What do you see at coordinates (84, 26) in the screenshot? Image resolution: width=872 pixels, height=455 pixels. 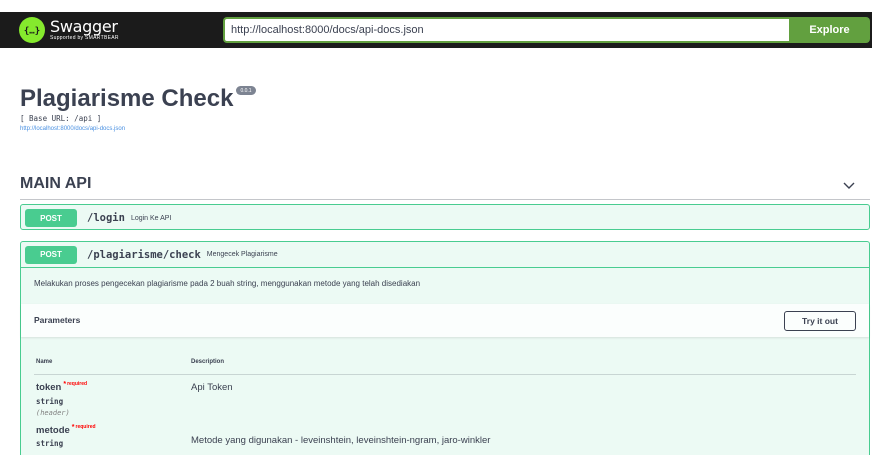 I see `logo-name: Swagger` at bounding box center [84, 26].